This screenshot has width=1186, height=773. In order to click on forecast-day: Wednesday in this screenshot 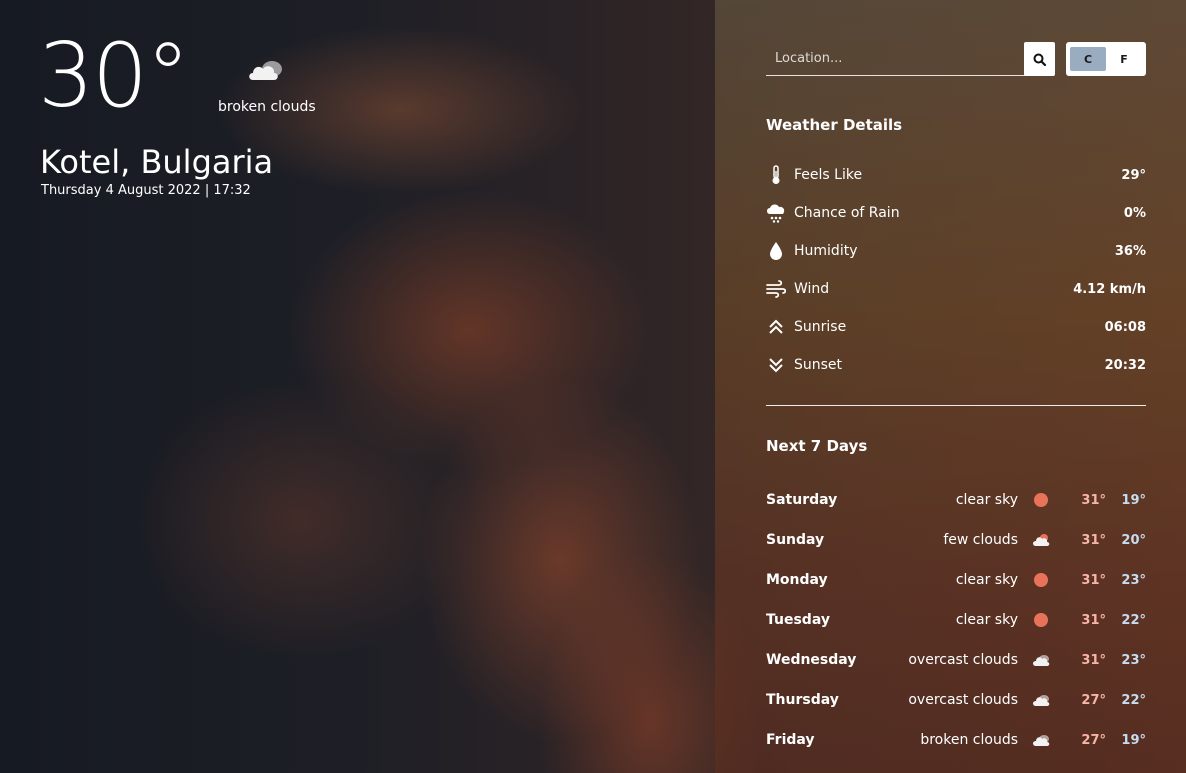, I will do `click(811, 660)`.